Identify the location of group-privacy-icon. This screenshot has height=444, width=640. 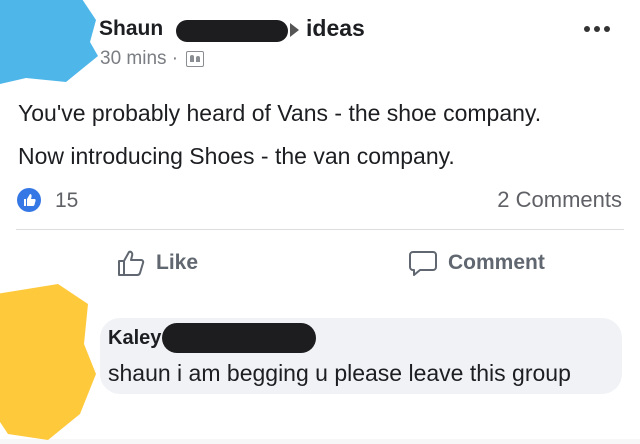
(195, 59).